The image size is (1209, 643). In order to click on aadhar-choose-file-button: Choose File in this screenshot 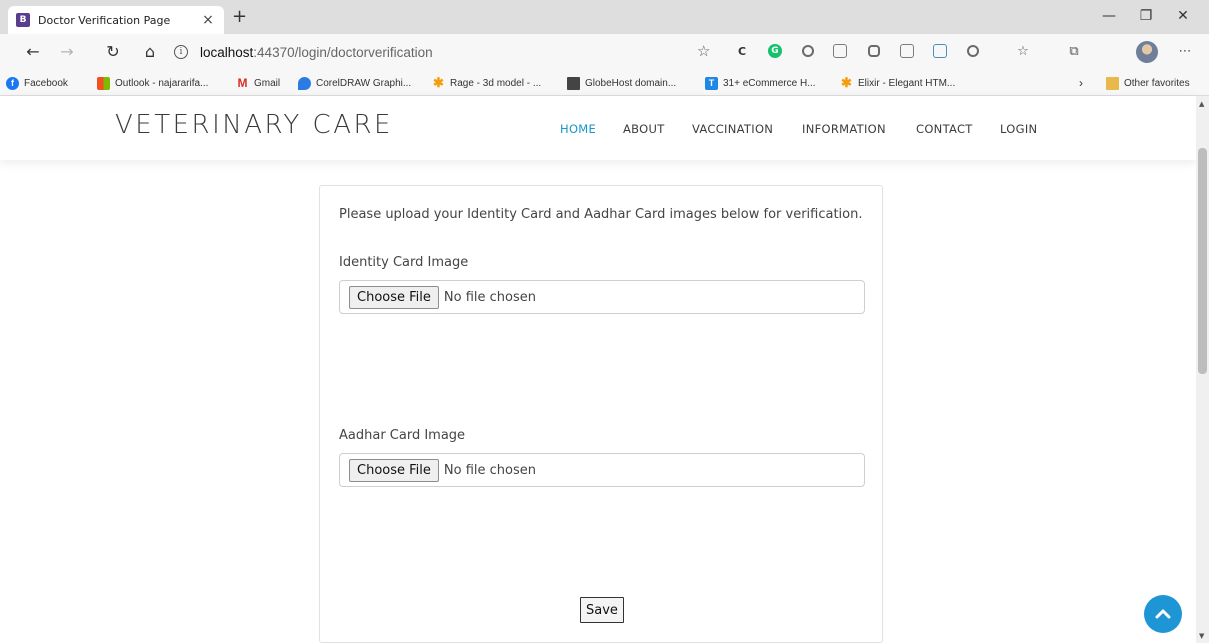, I will do `click(394, 470)`.